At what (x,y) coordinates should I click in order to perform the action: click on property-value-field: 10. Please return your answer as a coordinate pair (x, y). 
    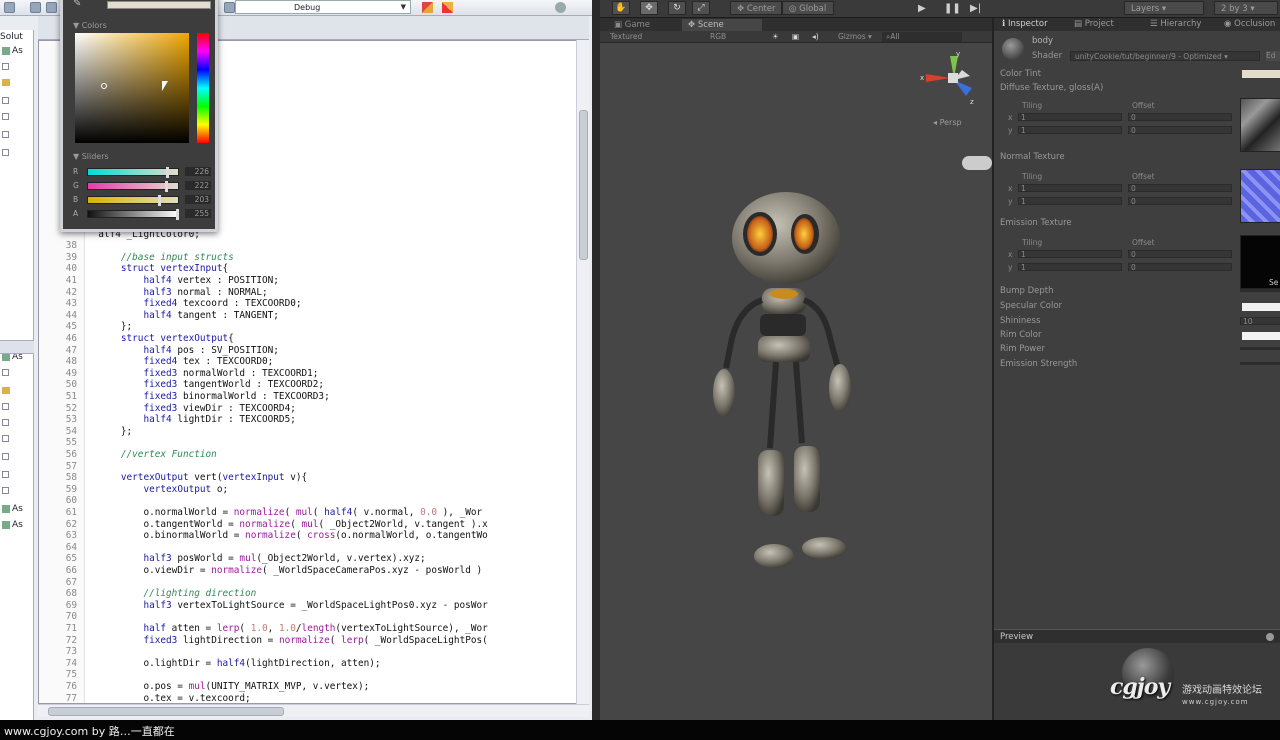
    Looking at the image, I should click on (1260, 321).